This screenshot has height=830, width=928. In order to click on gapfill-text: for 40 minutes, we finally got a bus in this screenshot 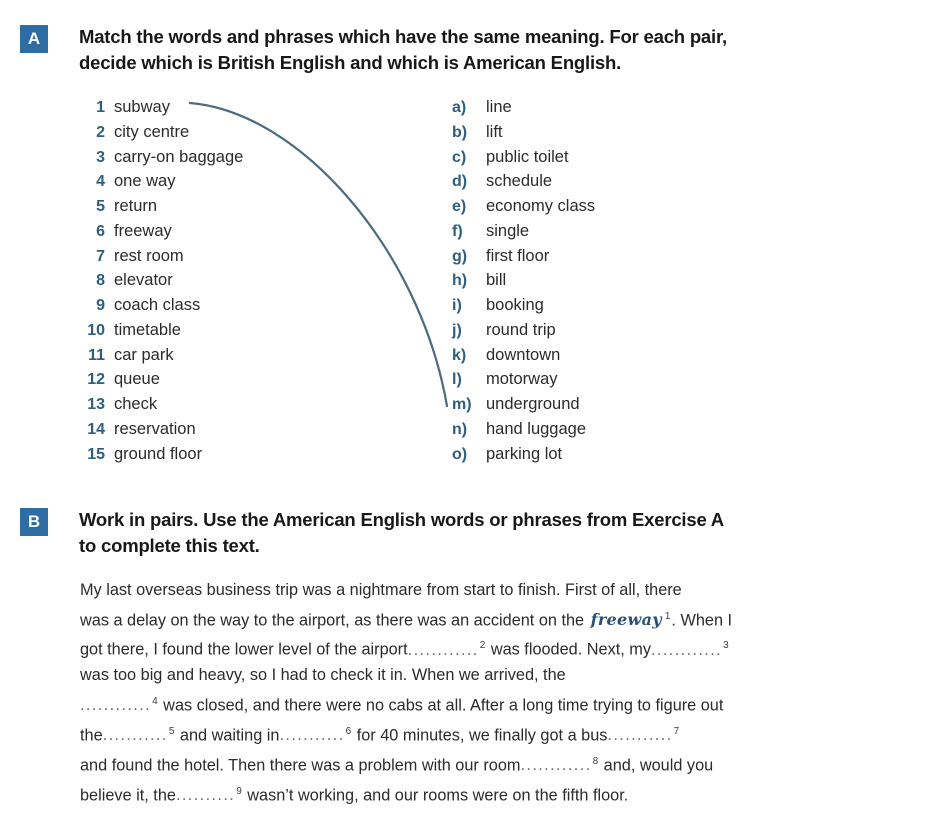, I will do `click(480, 735)`.